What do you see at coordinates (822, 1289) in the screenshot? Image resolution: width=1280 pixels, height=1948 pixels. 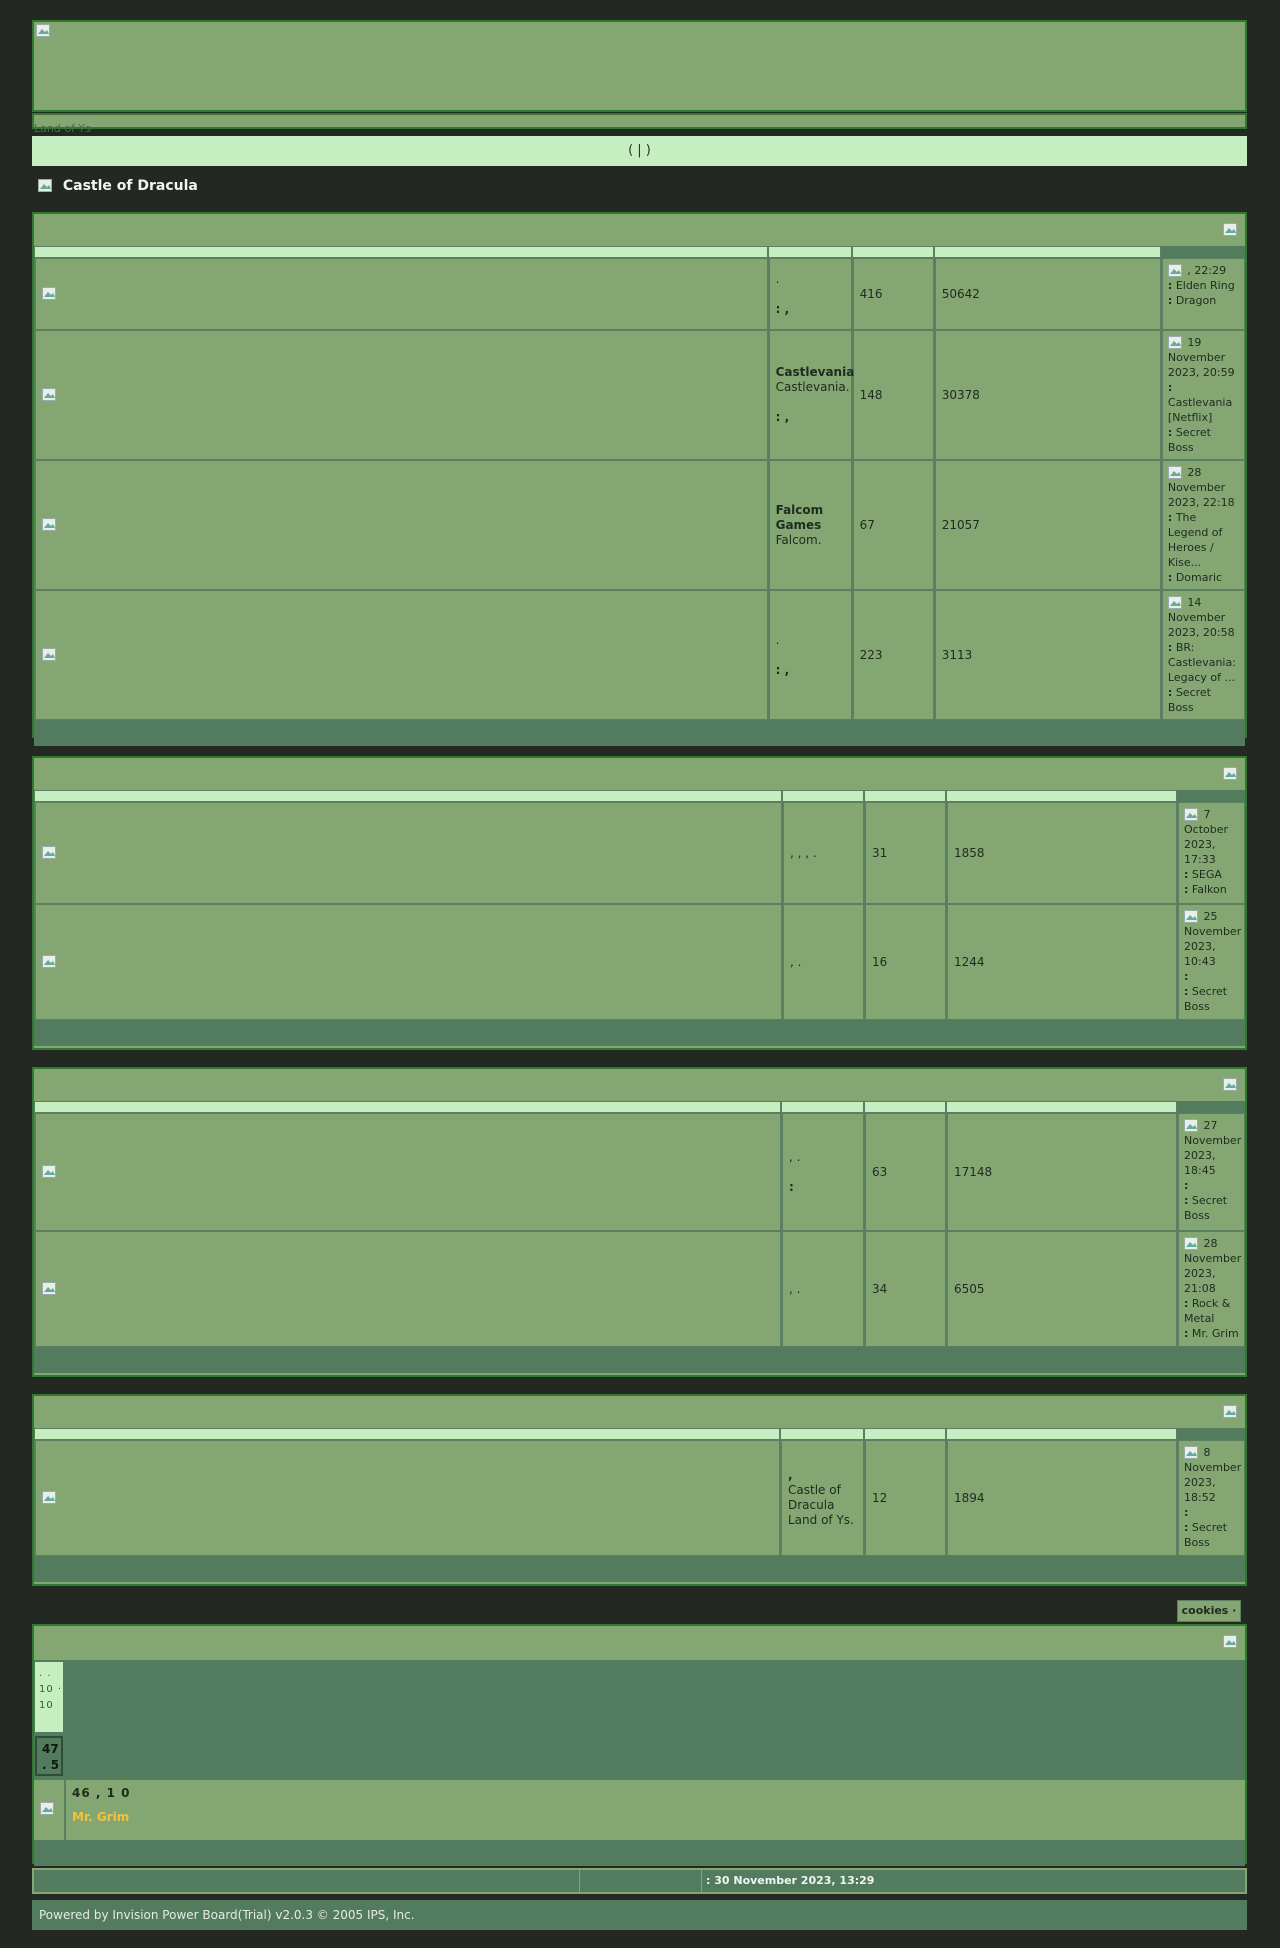 I see `forum-description: , .` at bounding box center [822, 1289].